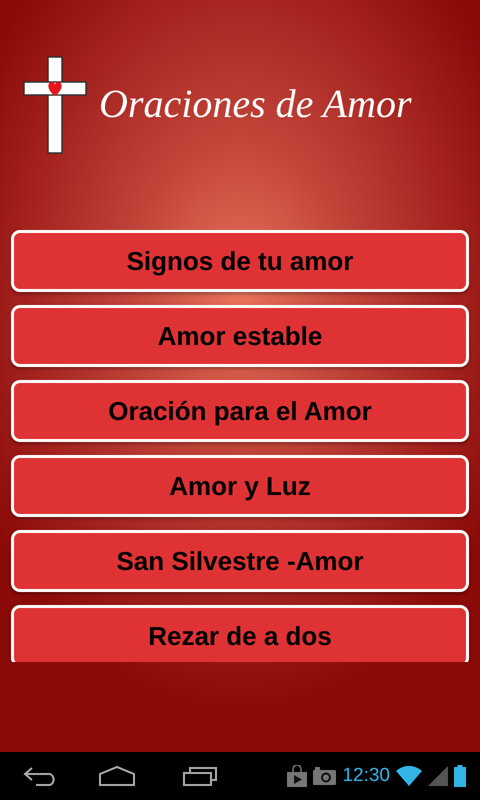  I want to click on prayer-button: Amor y Luz, so click(240, 486).